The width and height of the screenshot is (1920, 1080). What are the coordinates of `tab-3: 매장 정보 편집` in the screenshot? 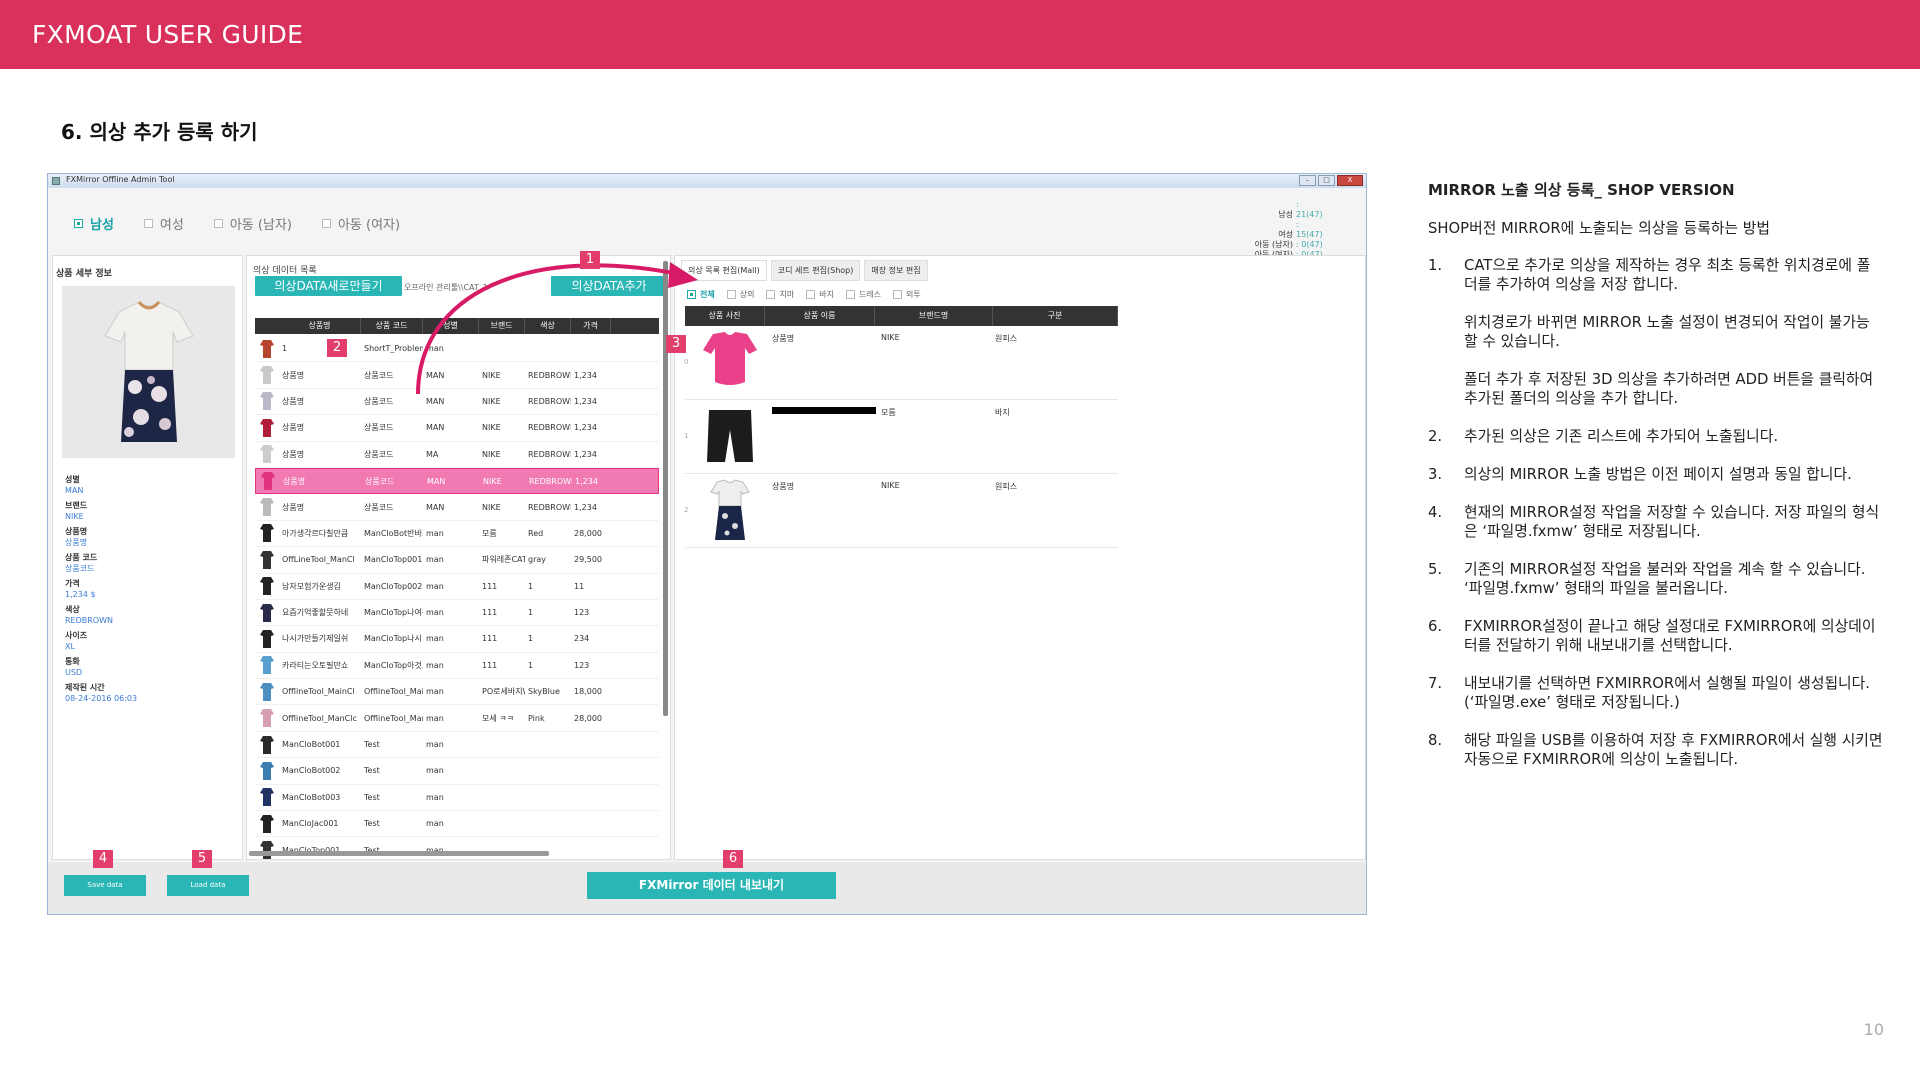 It's located at (896, 270).